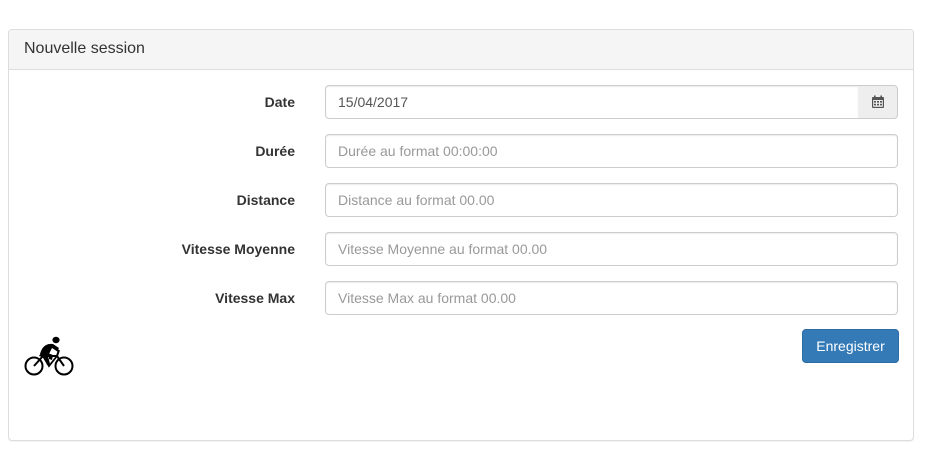  I want to click on panel-title: Nouvelle session, so click(461, 50).